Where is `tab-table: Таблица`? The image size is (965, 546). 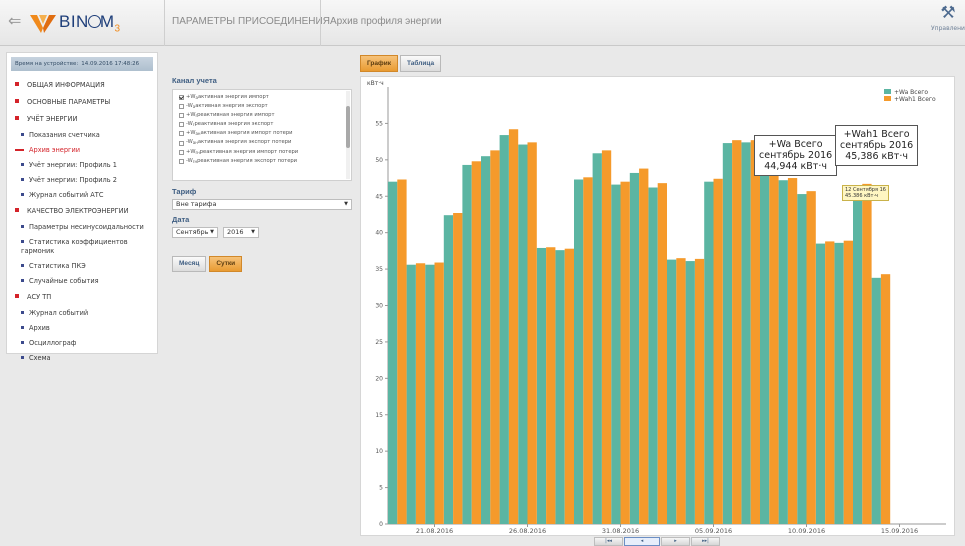 tab-table: Таблица is located at coordinates (420, 63).